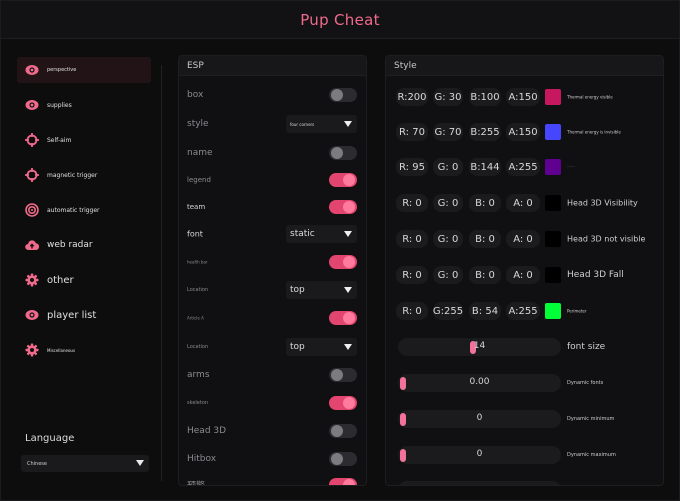  What do you see at coordinates (591, 455) in the screenshot?
I see `slider-label: Dynamic maximum` at bounding box center [591, 455].